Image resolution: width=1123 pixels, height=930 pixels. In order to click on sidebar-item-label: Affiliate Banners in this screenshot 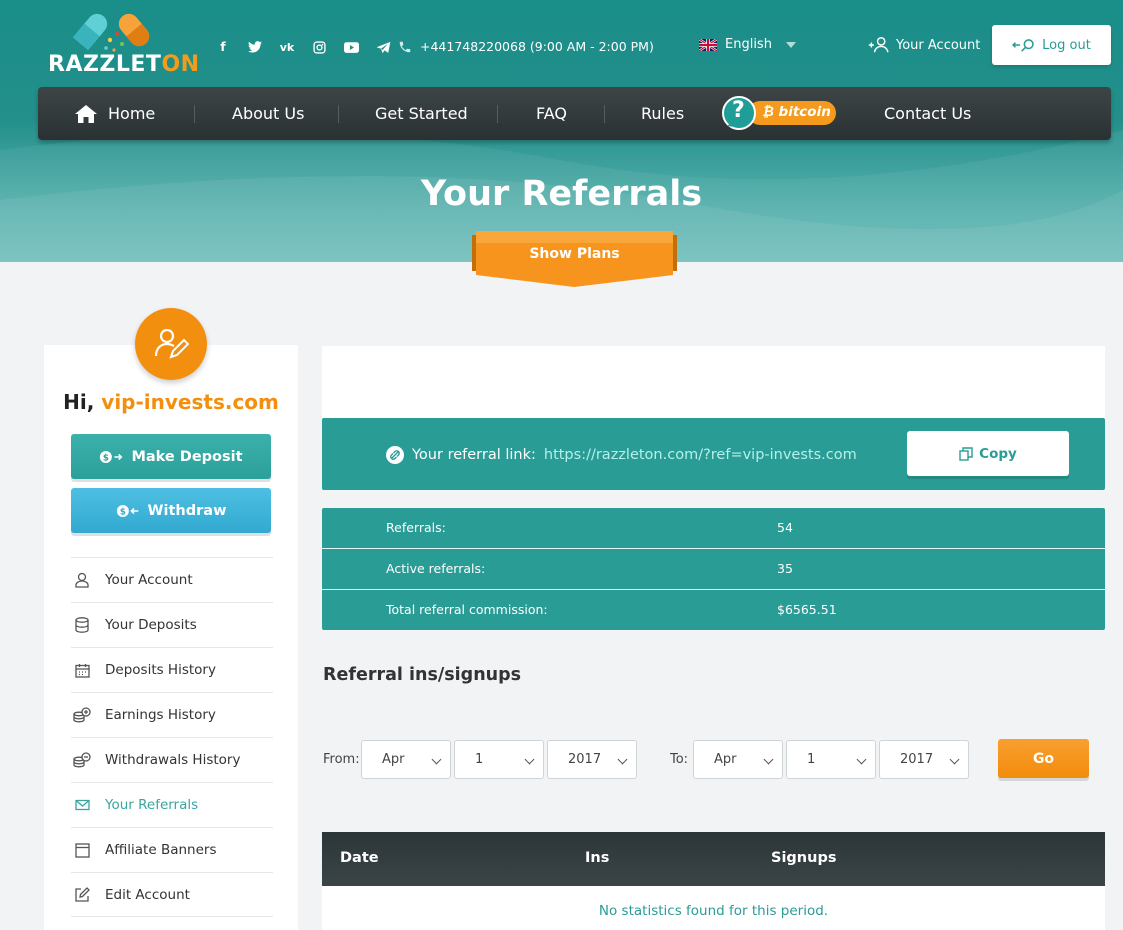, I will do `click(161, 850)`.